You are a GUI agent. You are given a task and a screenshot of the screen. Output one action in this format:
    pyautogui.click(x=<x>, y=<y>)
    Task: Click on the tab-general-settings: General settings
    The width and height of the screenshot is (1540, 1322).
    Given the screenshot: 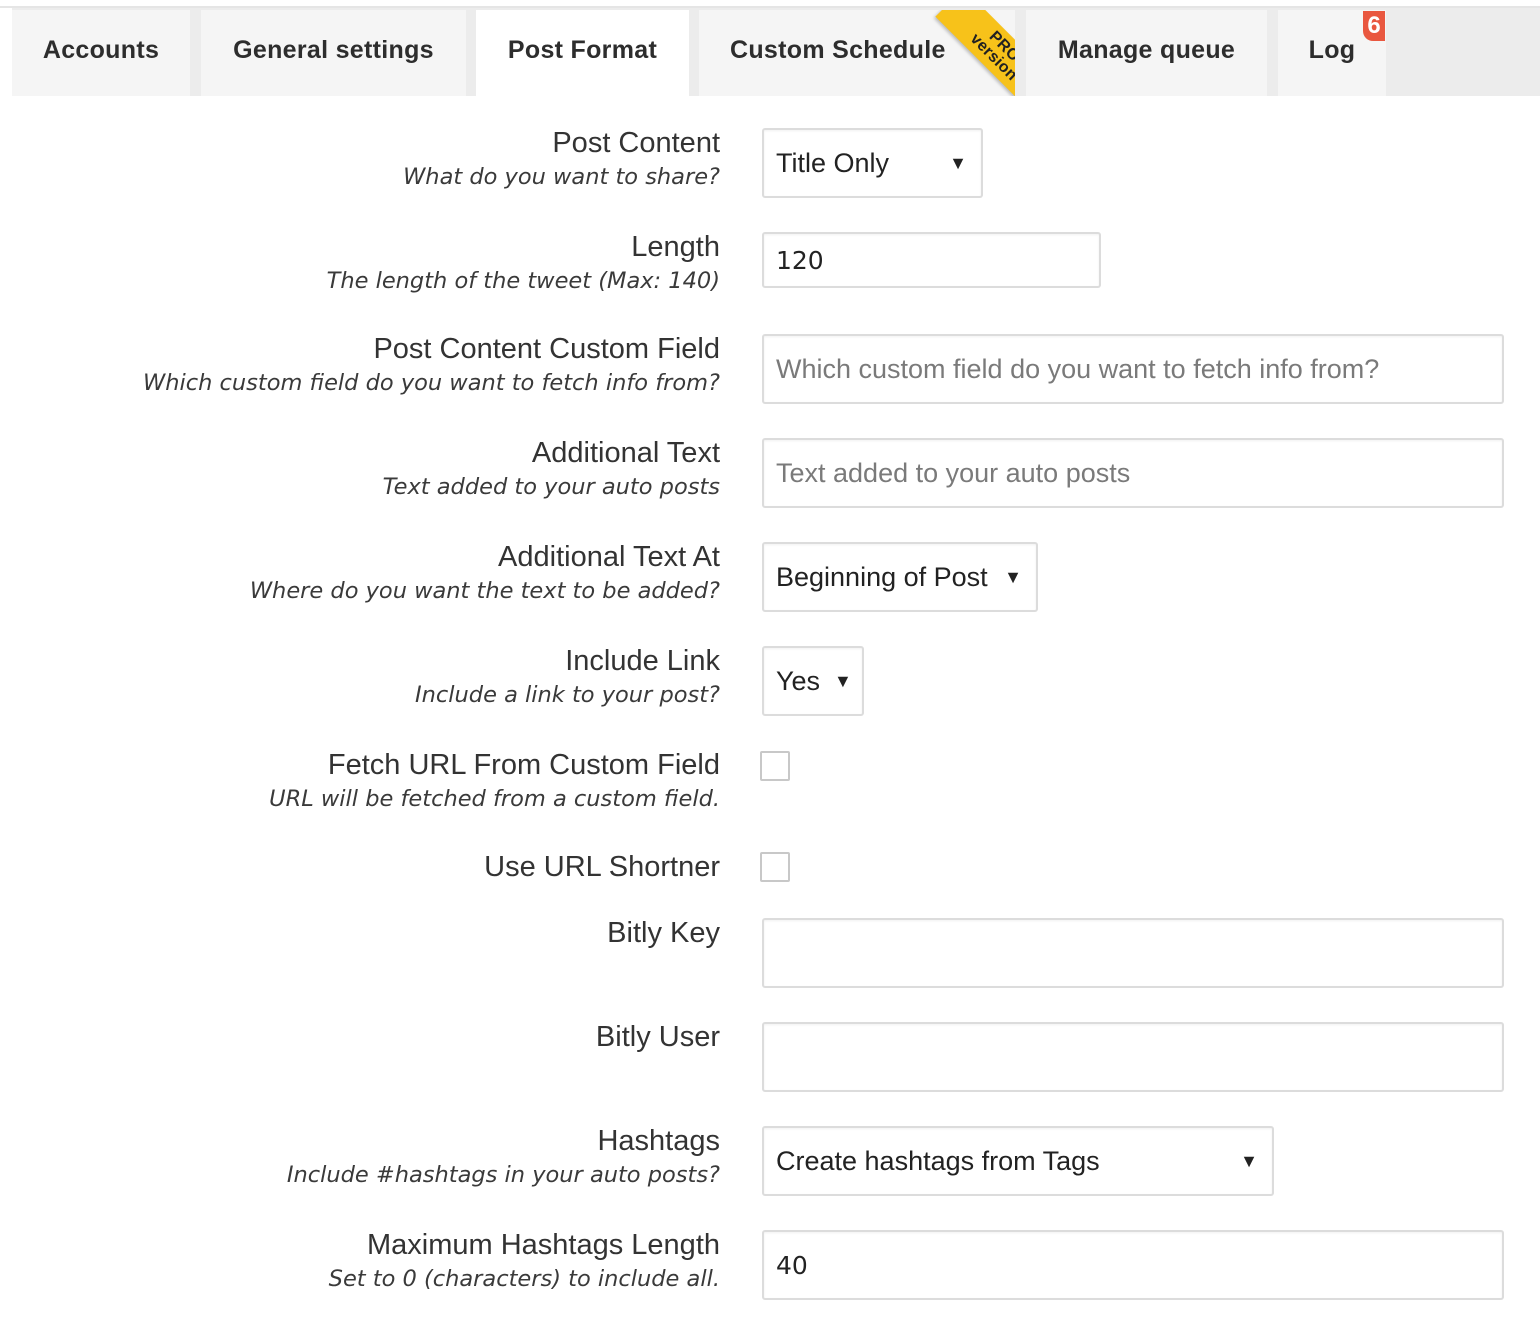 What is the action you would take?
    pyautogui.click(x=333, y=53)
    